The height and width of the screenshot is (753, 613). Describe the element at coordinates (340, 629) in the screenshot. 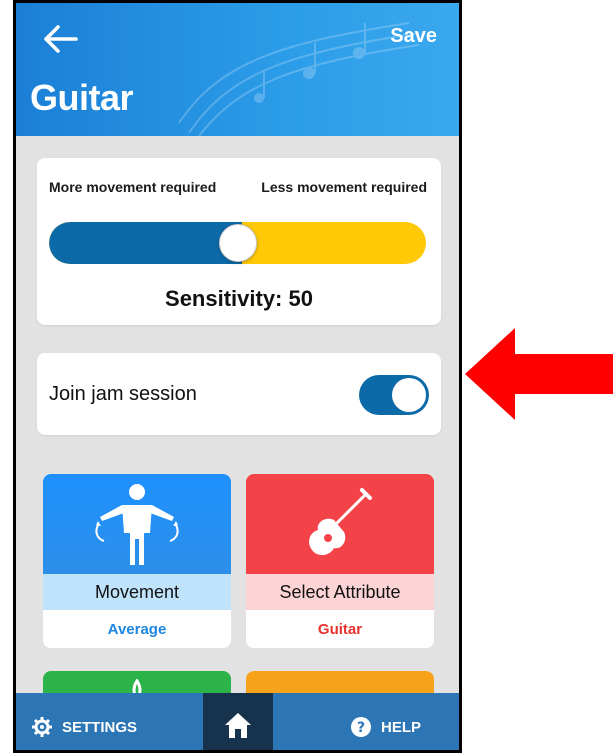

I see `select-attribute-tile-value: Guitar` at that location.